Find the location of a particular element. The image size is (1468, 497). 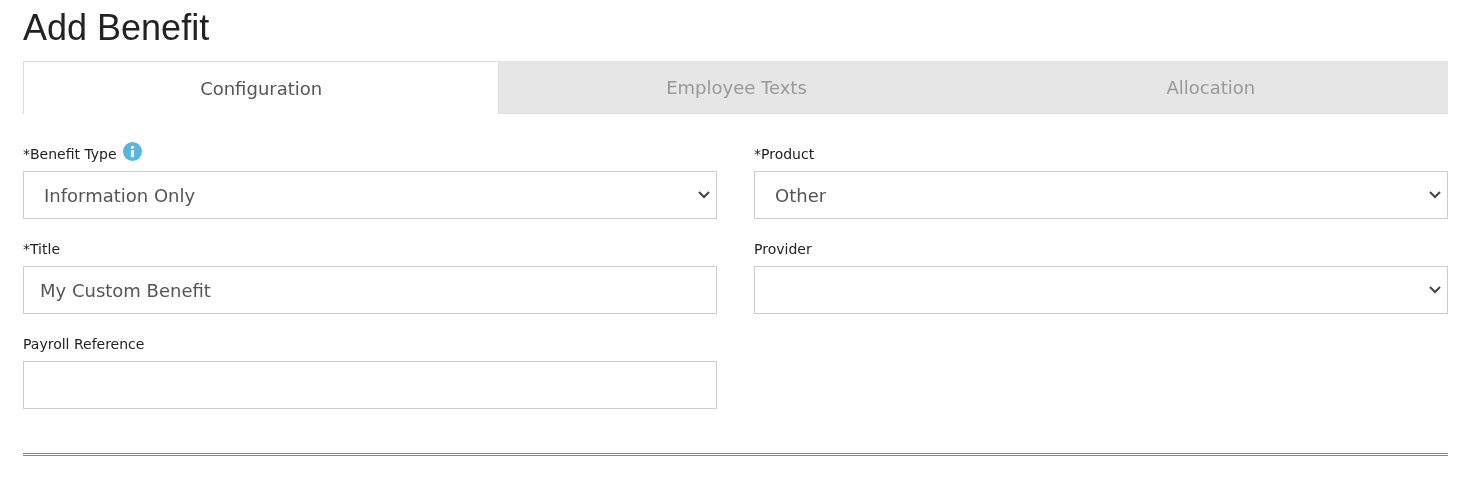

dropdown: Information Only is located at coordinates (370, 195).